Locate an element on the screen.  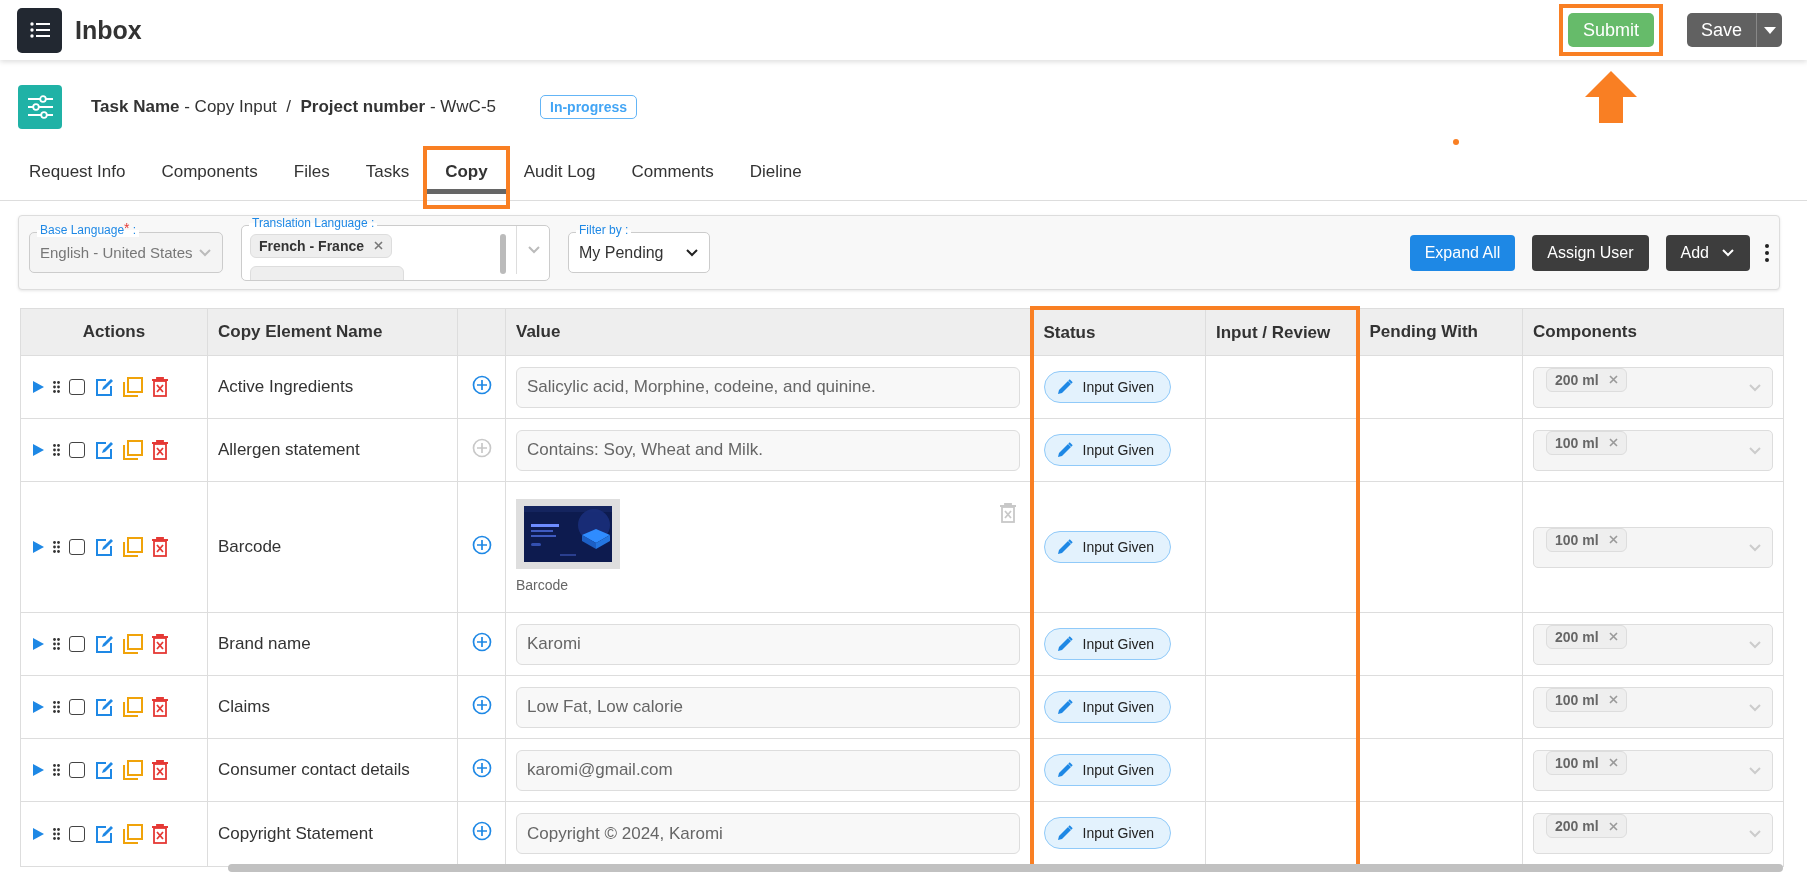
tab: Request Info is located at coordinates (77, 172).